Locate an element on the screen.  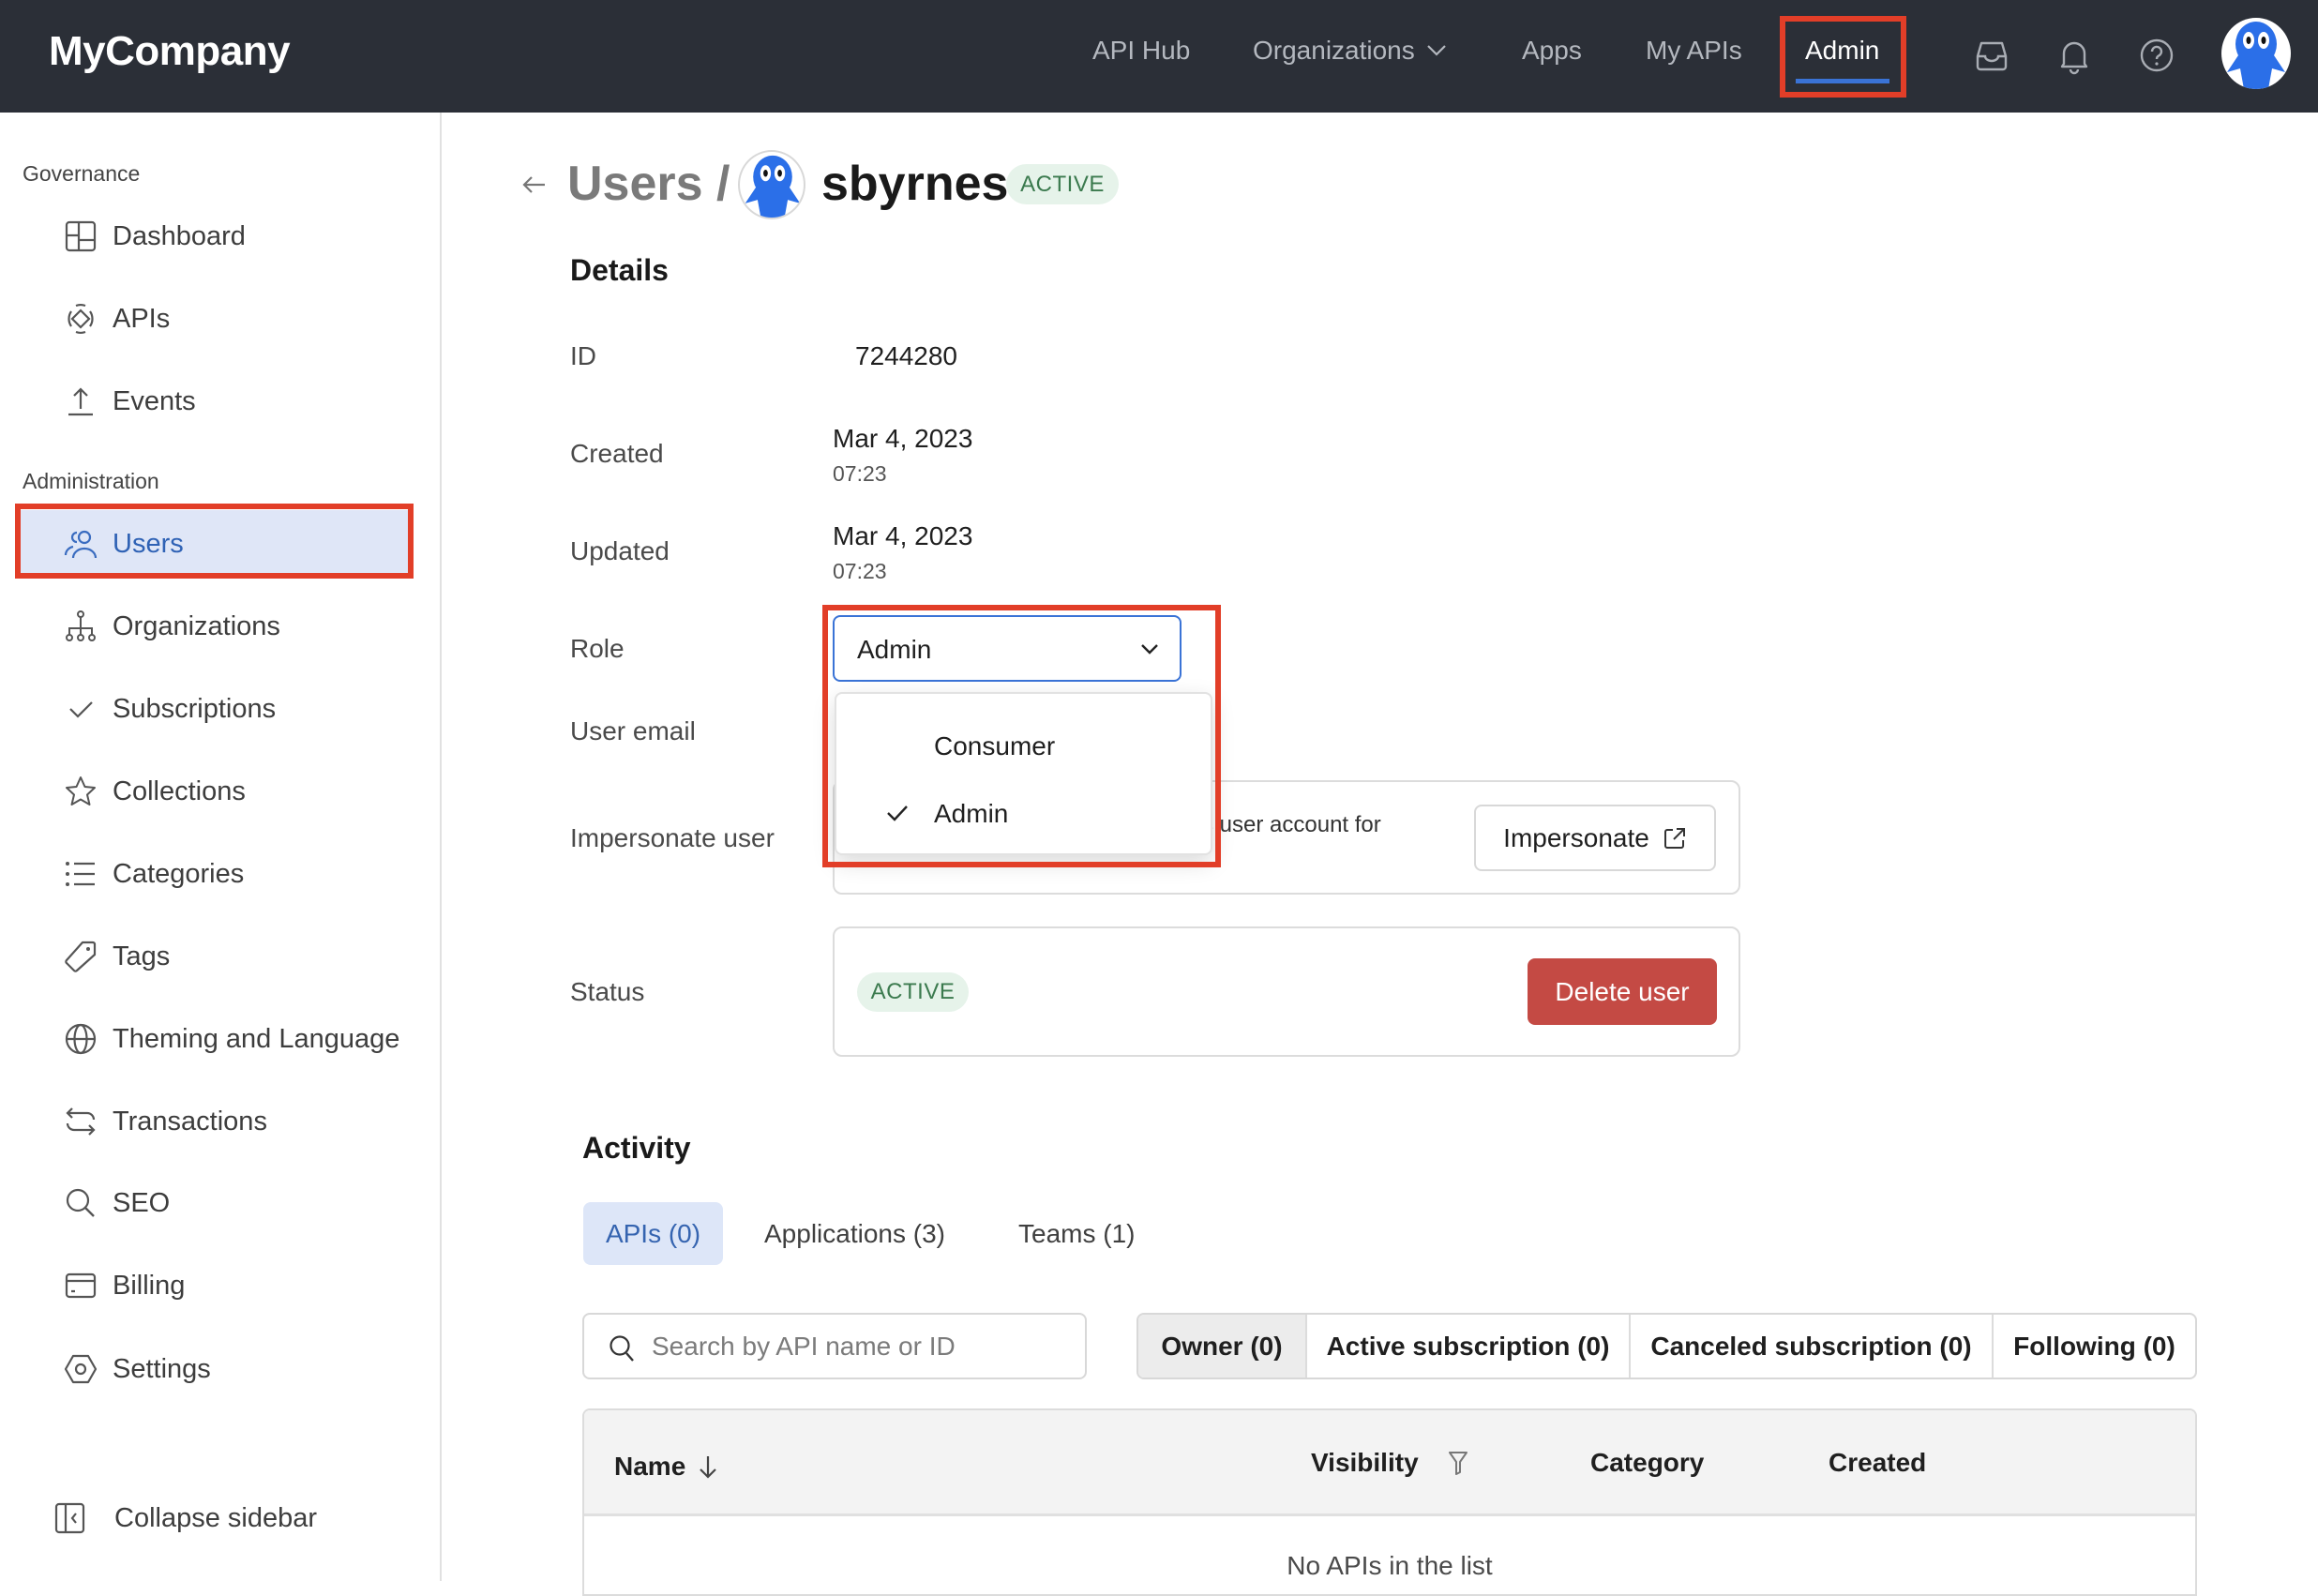
sidebar-item-subscriptions: Subscriptions is located at coordinates (214, 709).